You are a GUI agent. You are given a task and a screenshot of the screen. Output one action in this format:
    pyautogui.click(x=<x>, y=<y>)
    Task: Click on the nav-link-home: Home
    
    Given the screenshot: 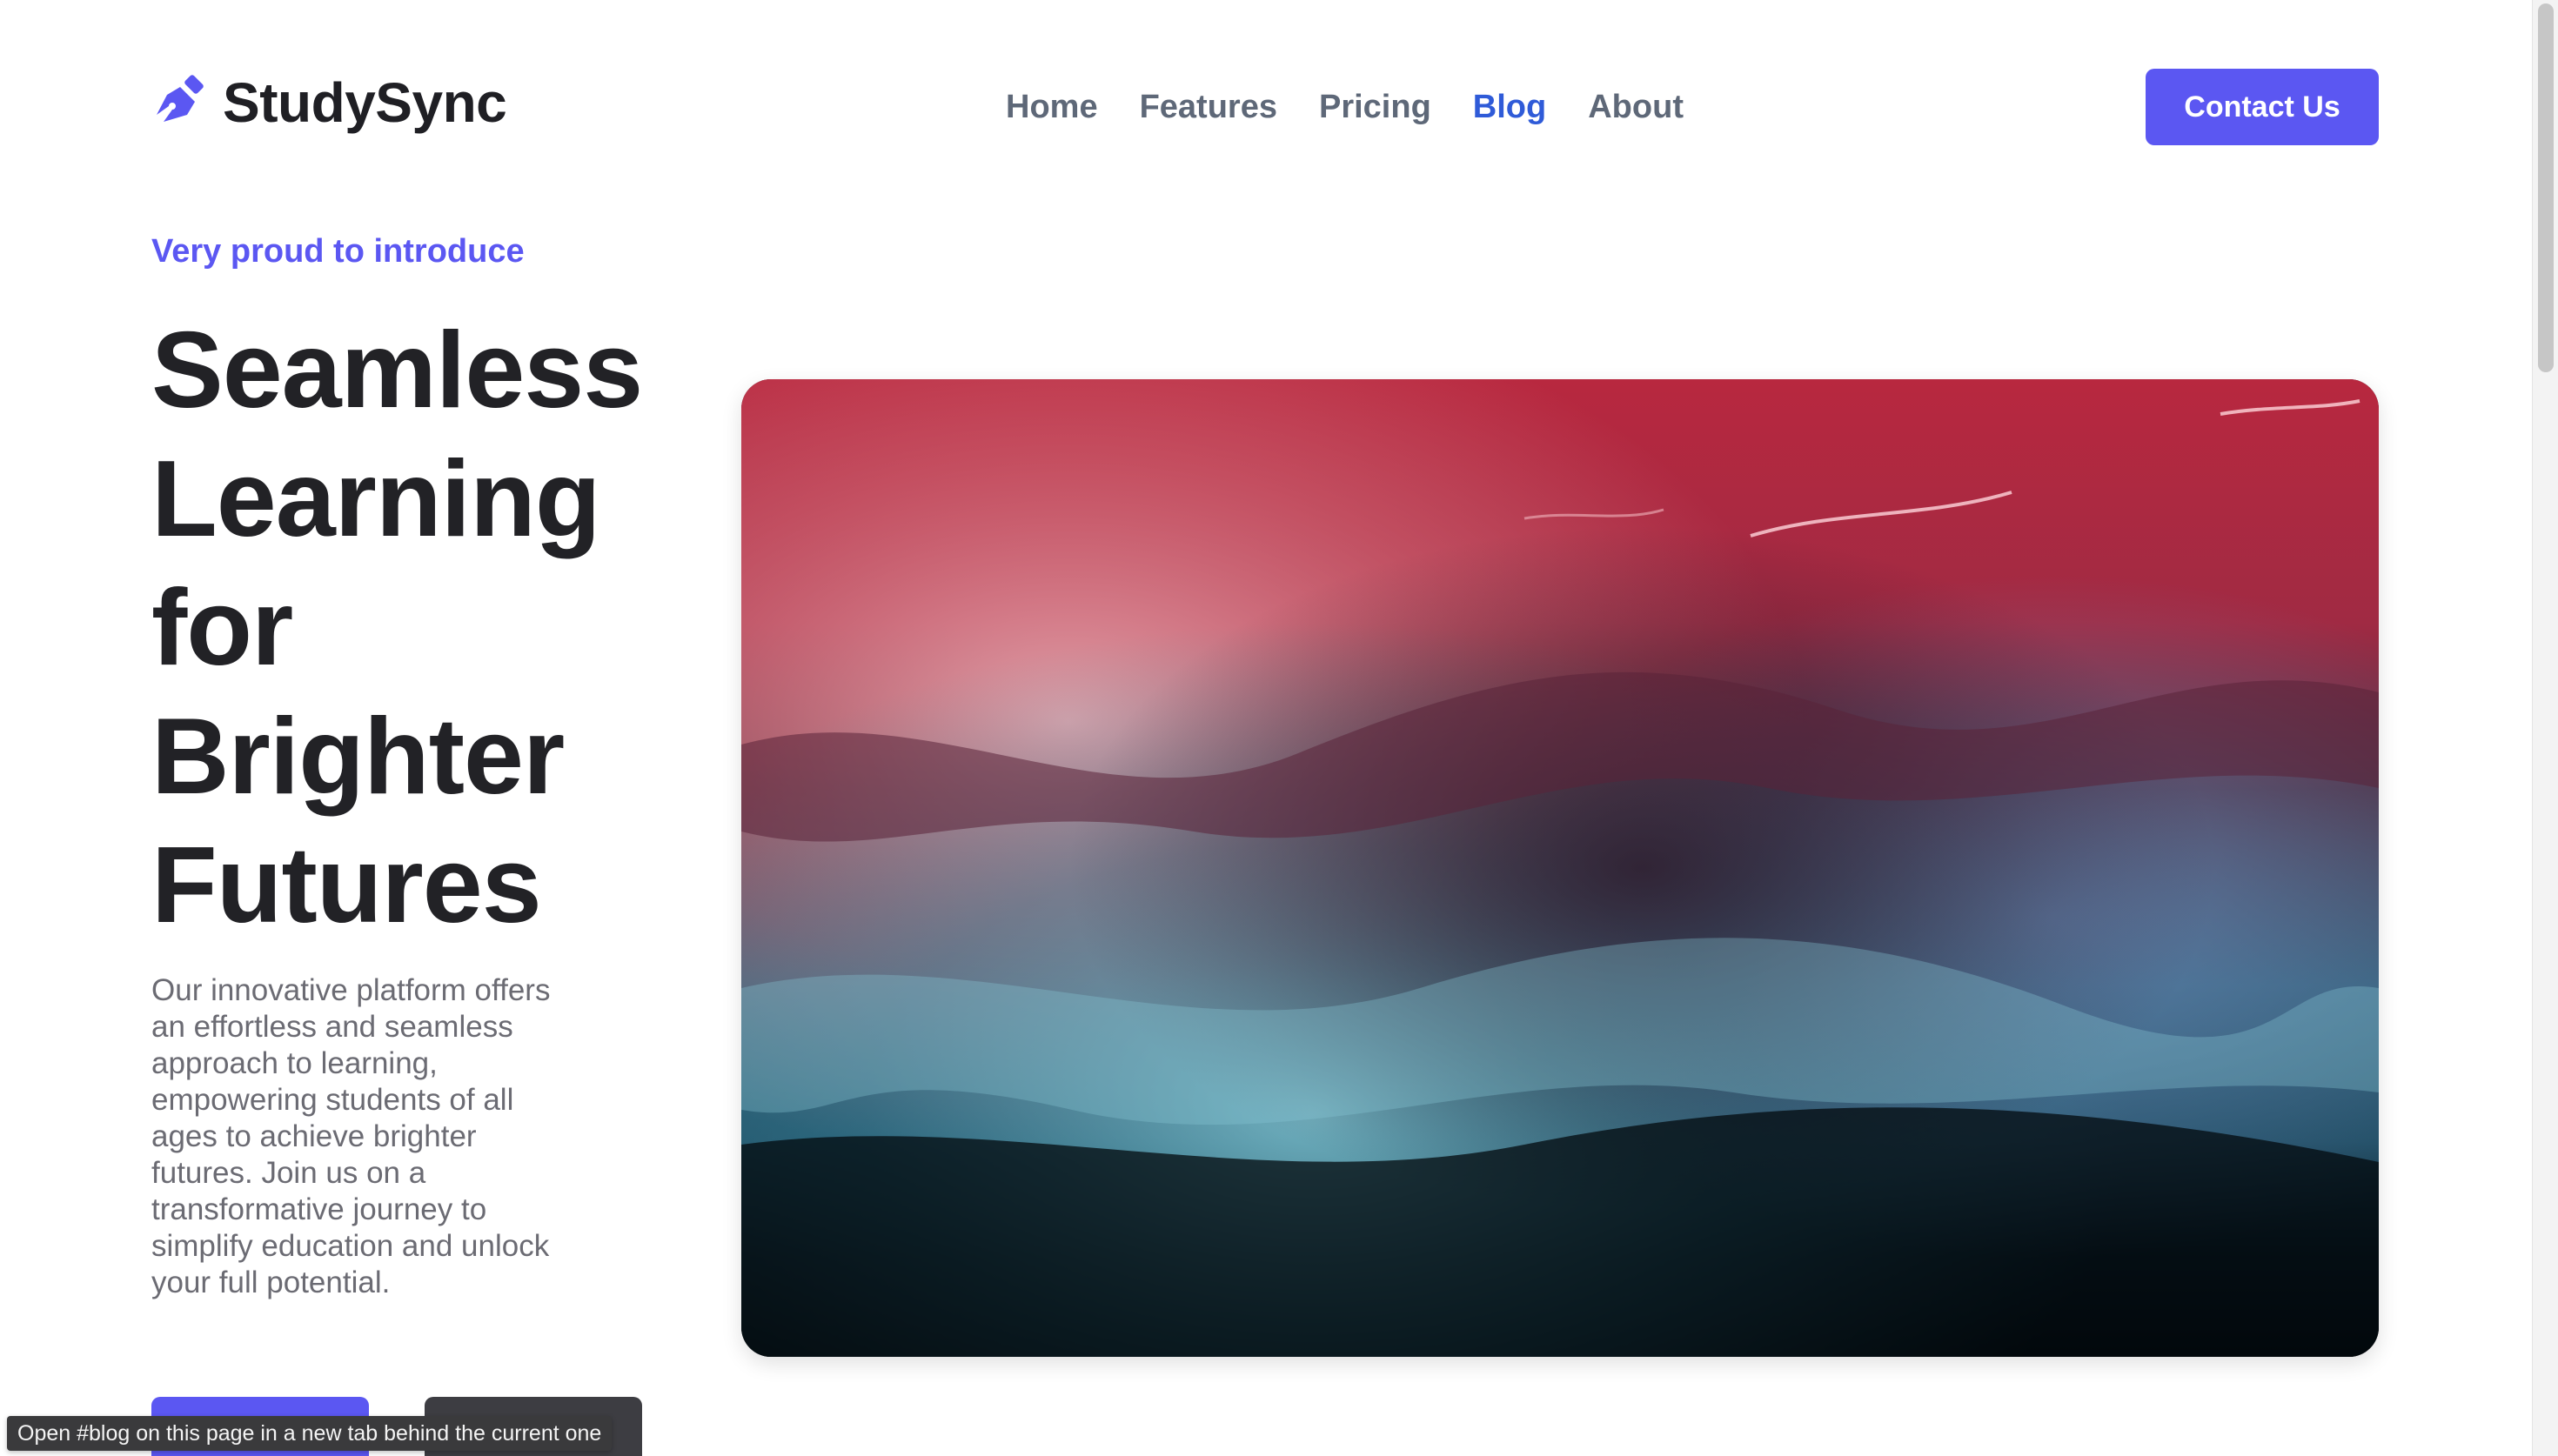 What is the action you would take?
    pyautogui.click(x=1052, y=107)
    